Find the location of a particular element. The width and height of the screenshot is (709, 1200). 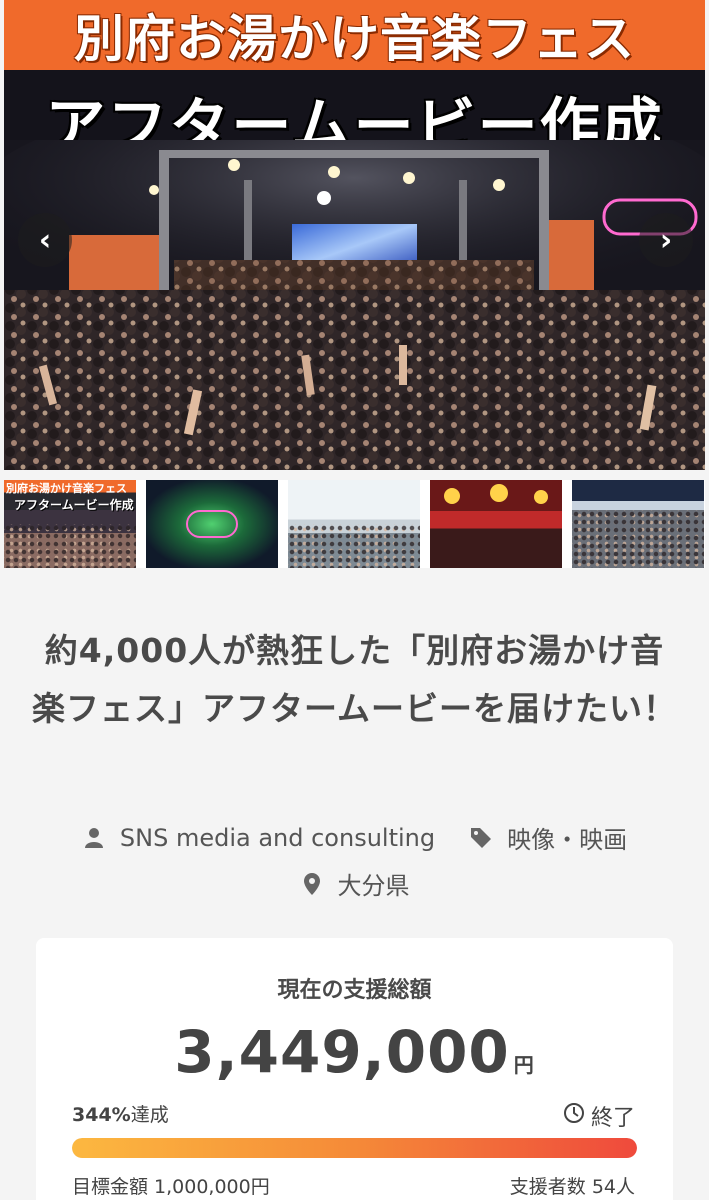

project-category: 映像・映画 is located at coordinates (548, 837).